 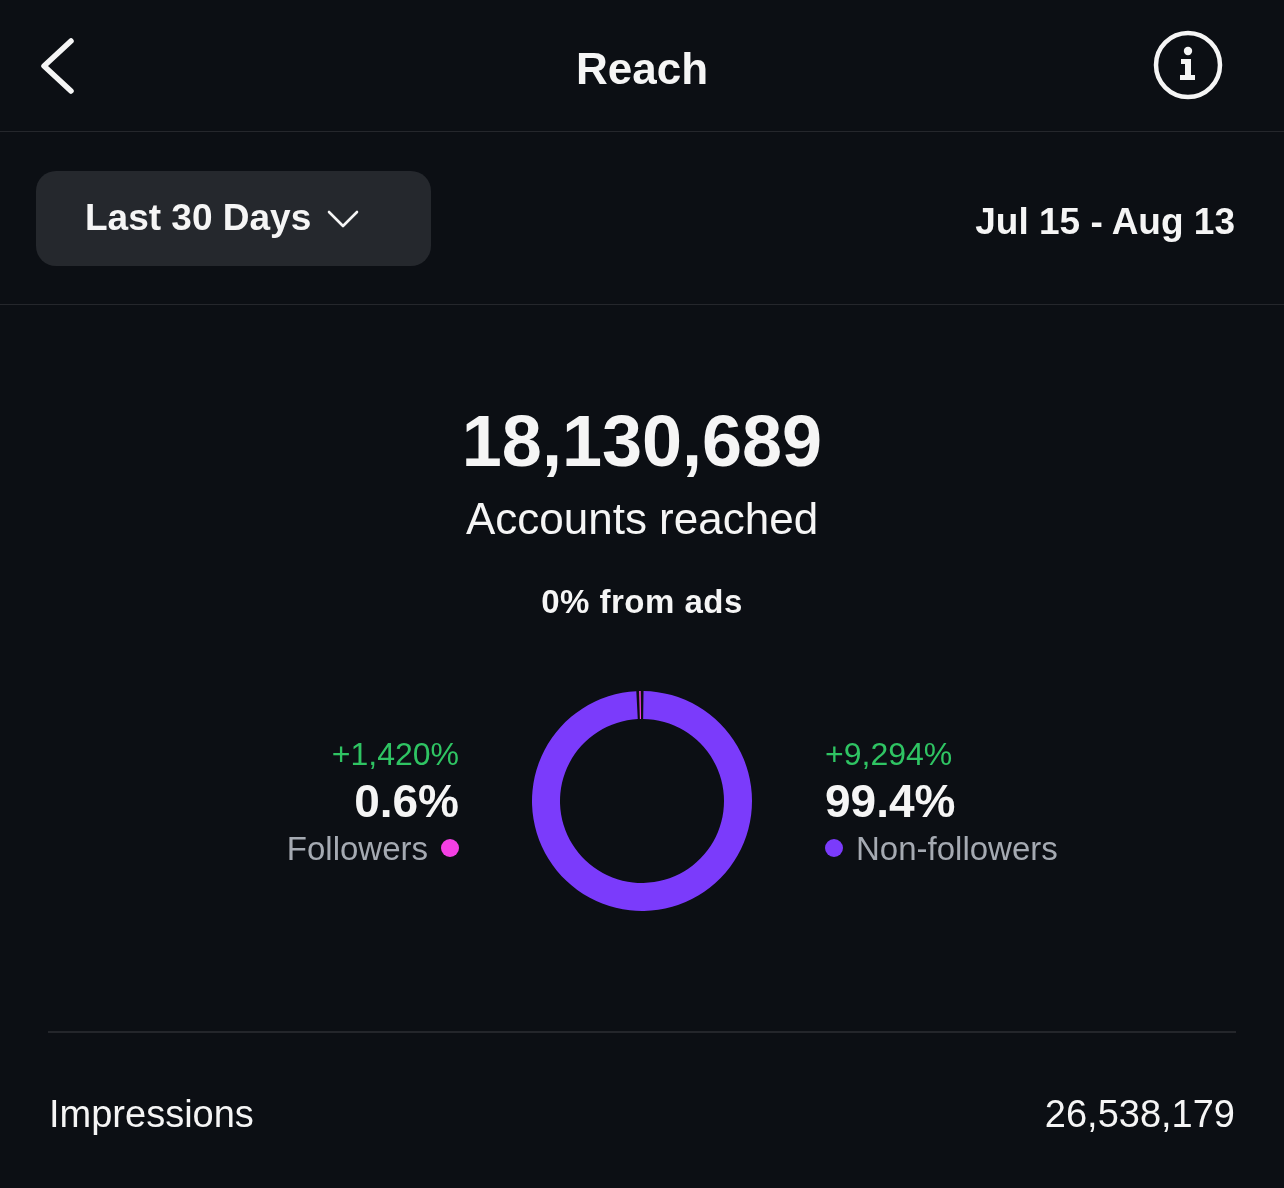 I want to click on reach-total: 18,130,689, so click(x=642, y=441).